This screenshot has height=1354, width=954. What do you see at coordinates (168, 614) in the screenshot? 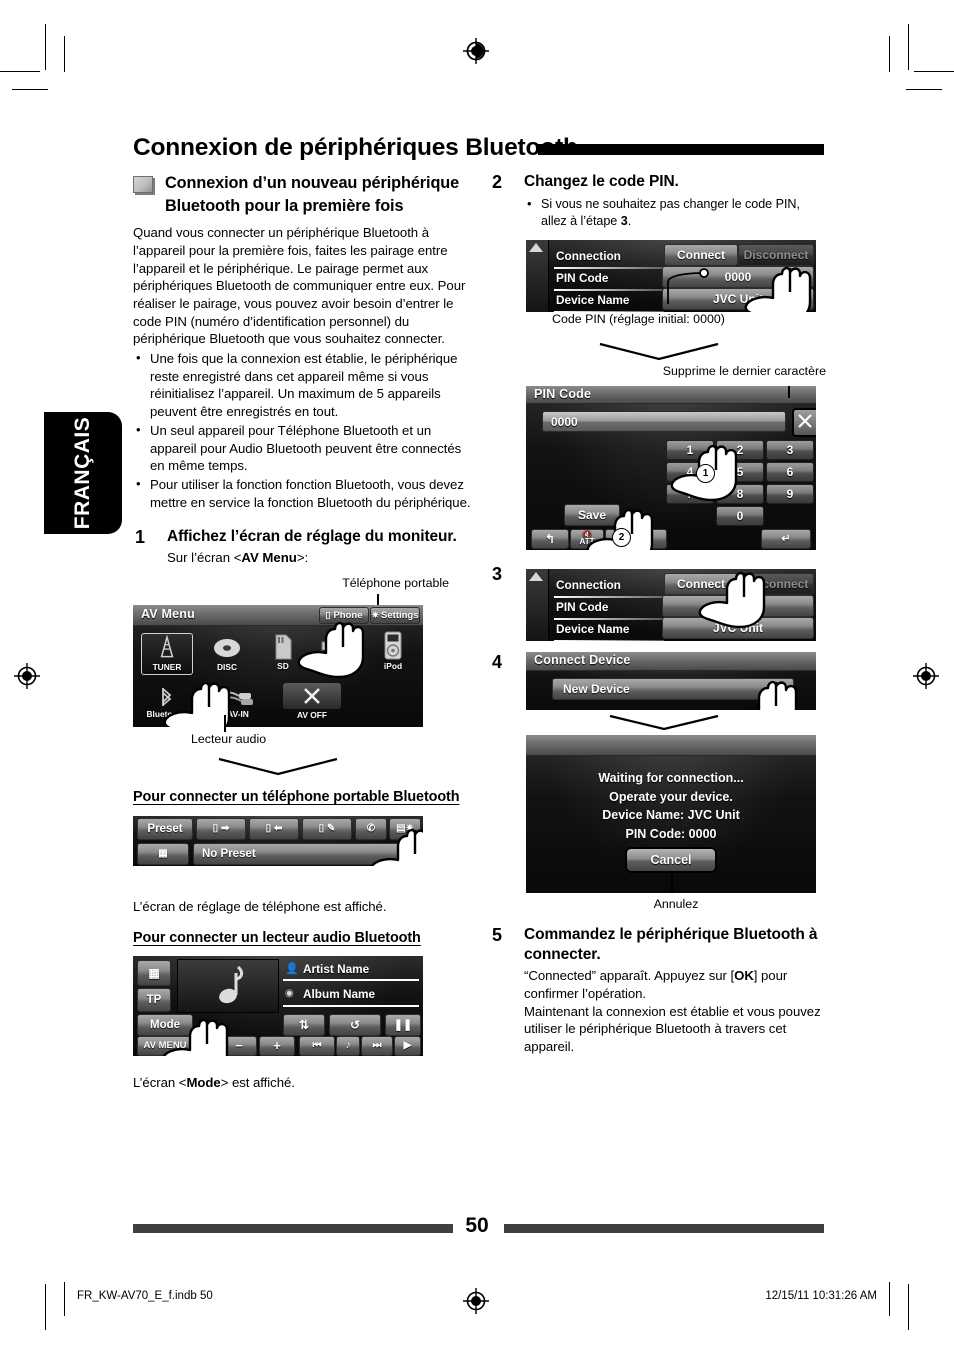
I see `av-menu-title: AV Menu` at bounding box center [168, 614].